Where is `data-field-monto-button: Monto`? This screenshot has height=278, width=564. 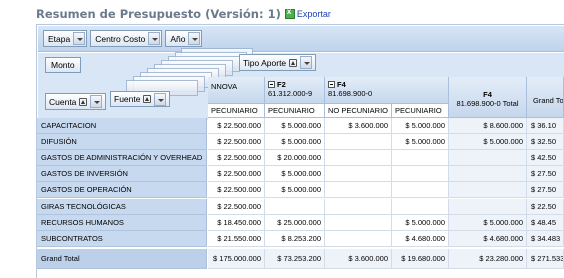
data-field-monto-button: Monto is located at coordinates (63, 65).